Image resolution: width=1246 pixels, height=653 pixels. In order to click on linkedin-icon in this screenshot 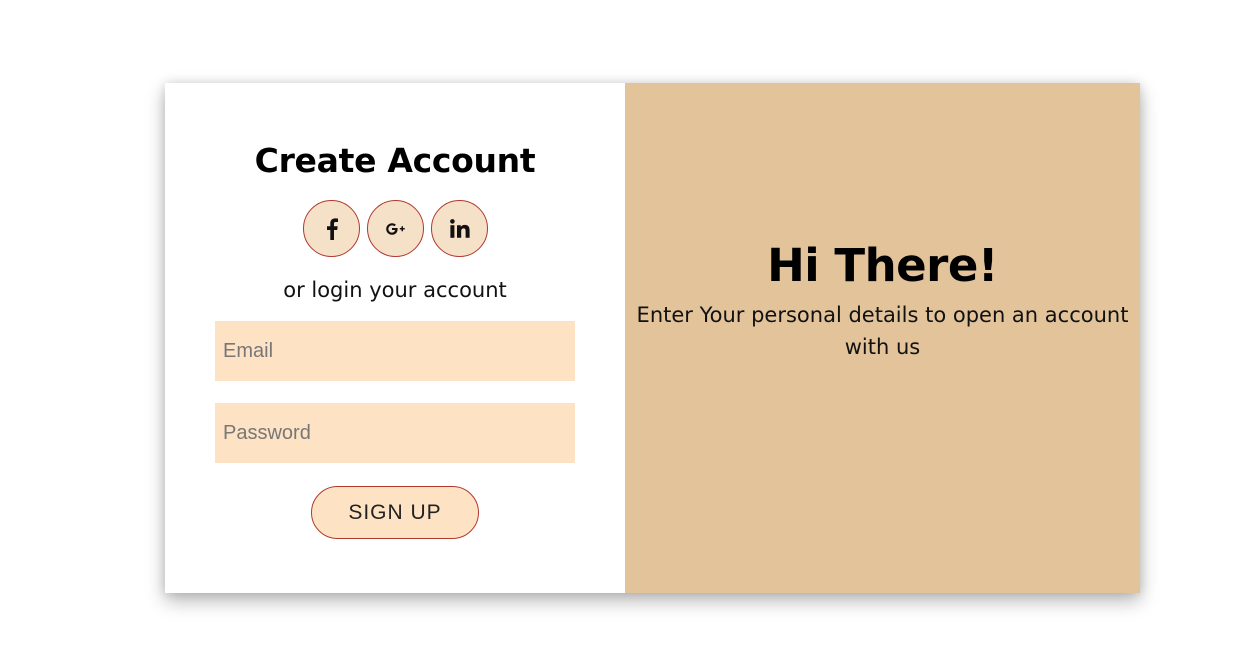, I will do `click(459, 228)`.